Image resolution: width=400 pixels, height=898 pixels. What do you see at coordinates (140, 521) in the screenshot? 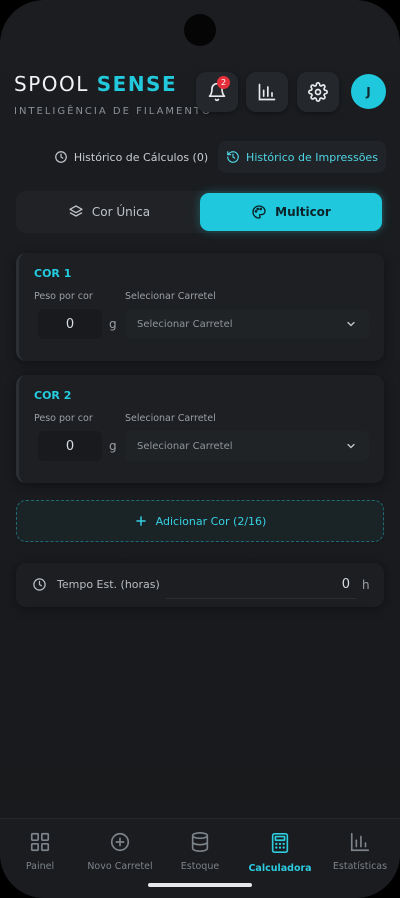
I see `plus-icon` at bounding box center [140, 521].